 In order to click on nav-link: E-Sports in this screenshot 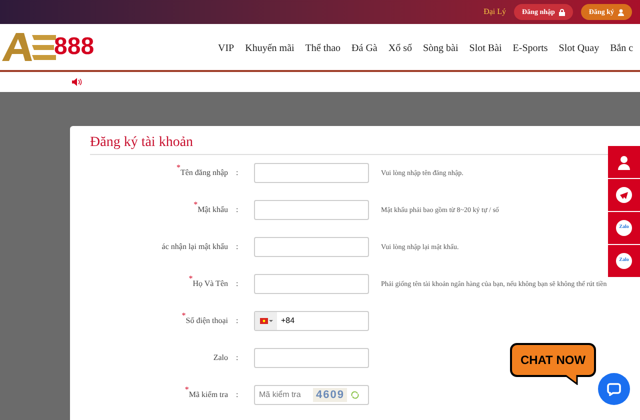, I will do `click(530, 48)`.